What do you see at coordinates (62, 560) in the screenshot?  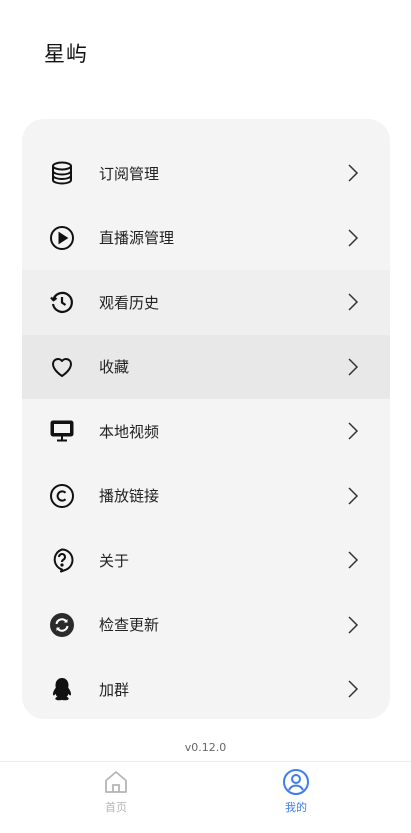 I see `question-icon` at bounding box center [62, 560].